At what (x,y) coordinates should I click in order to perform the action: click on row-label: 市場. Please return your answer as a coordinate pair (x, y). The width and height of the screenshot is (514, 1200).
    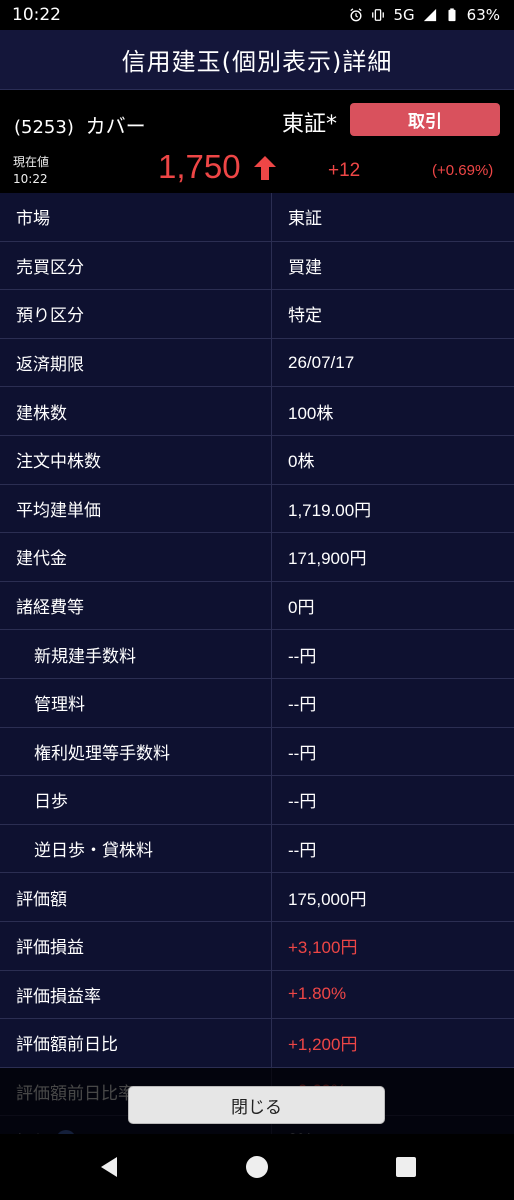
    Looking at the image, I should click on (136, 217).